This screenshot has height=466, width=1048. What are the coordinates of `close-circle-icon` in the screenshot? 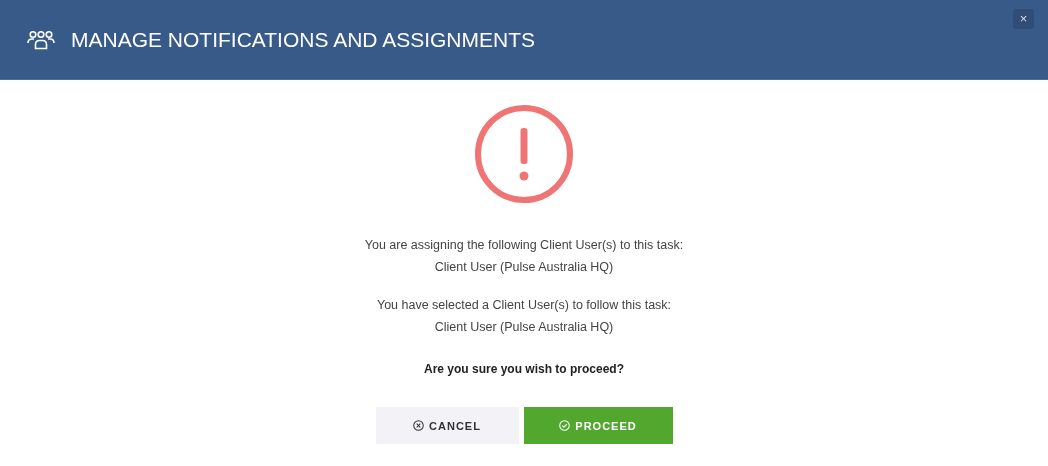 It's located at (419, 425).